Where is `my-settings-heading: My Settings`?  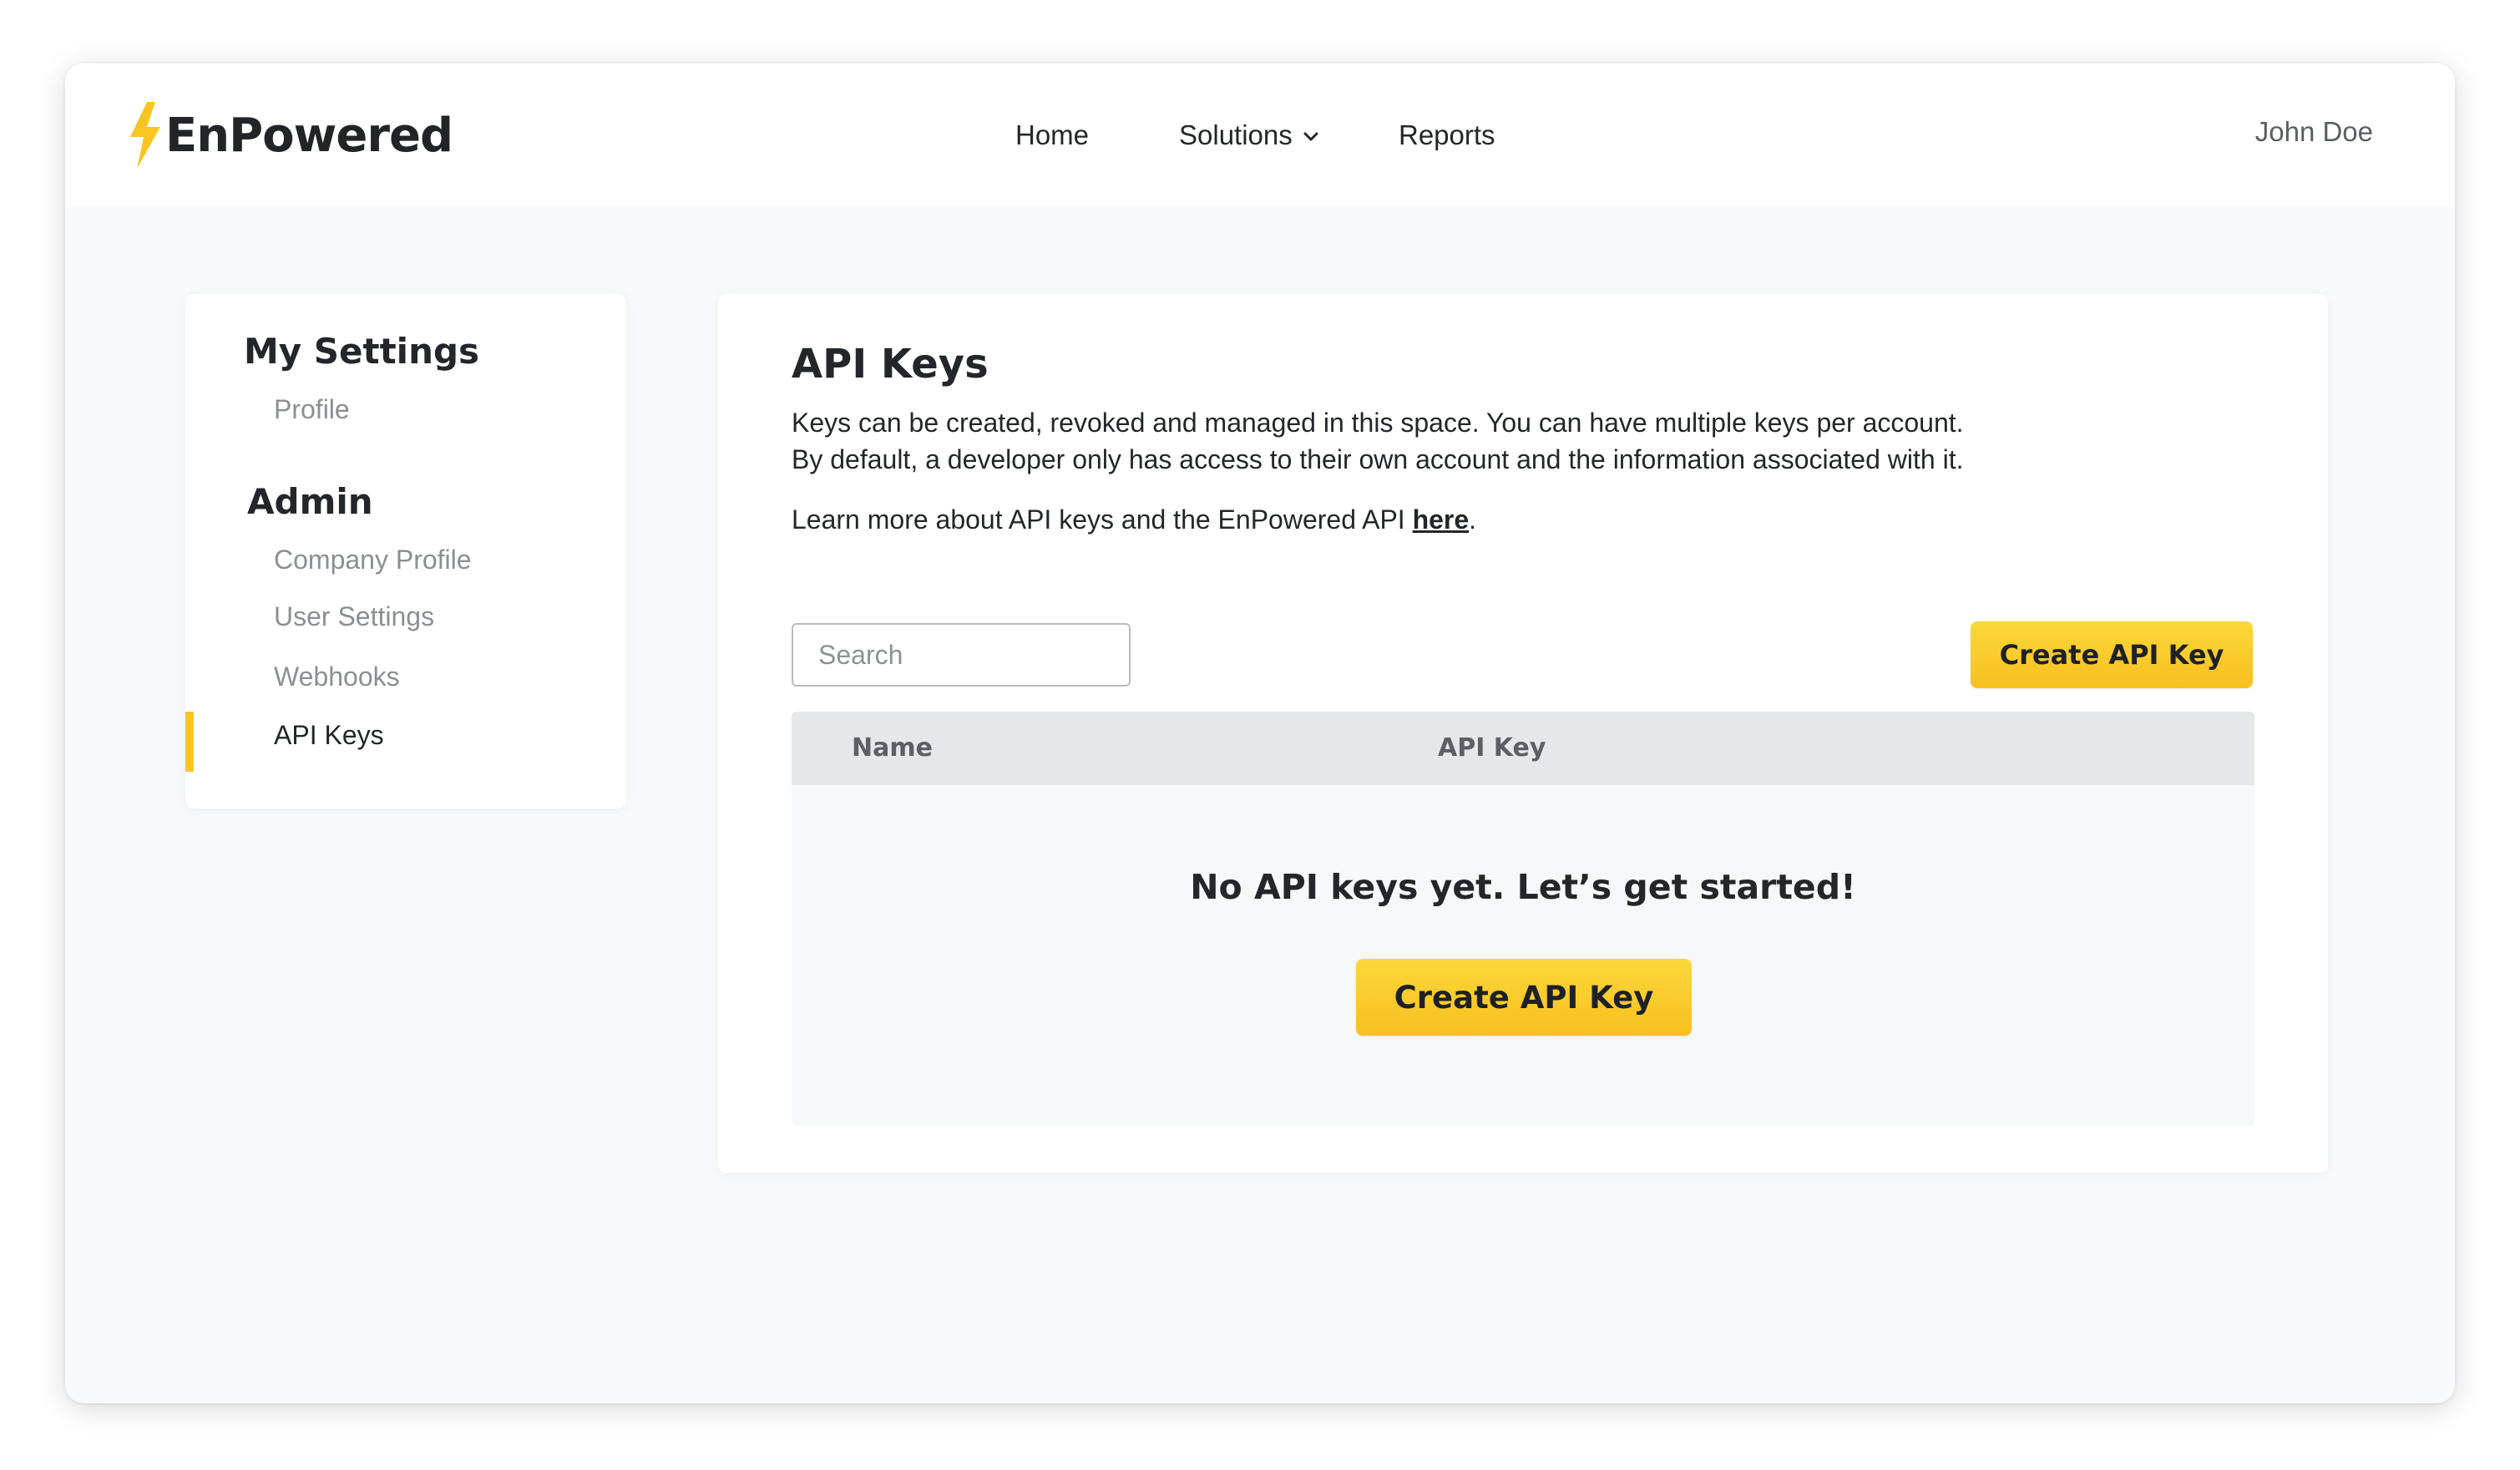 my-settings-heading: My Settings is located at coordinates (362, 351).